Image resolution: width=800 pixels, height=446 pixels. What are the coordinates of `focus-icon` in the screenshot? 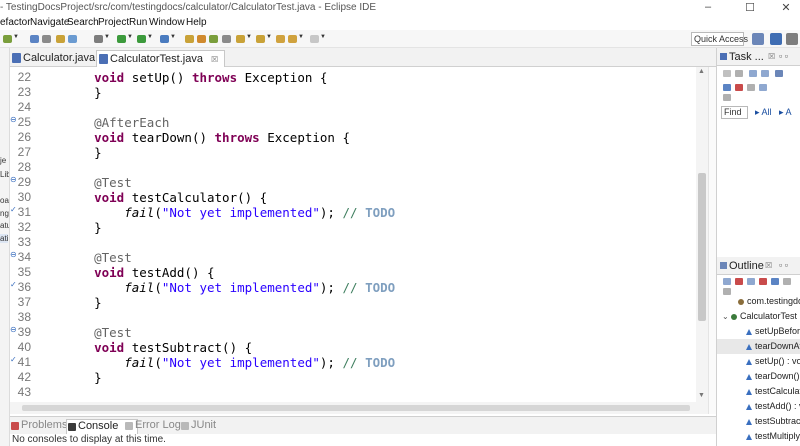 It's located at (779, 73).